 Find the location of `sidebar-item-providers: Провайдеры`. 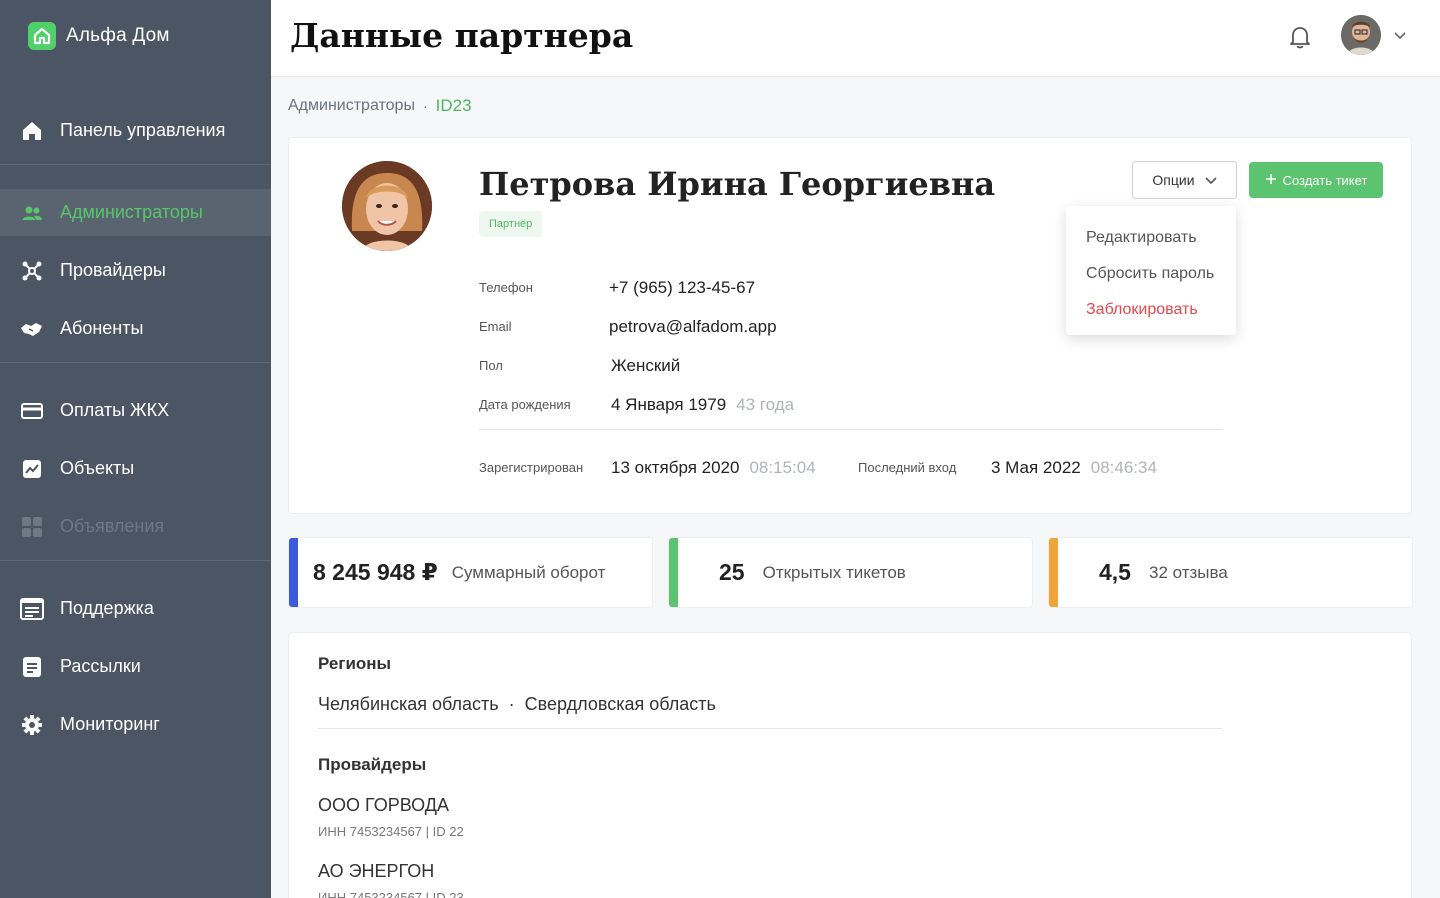

sidebar-item-providers: Провайдеры is located at coordinates (135, 270).